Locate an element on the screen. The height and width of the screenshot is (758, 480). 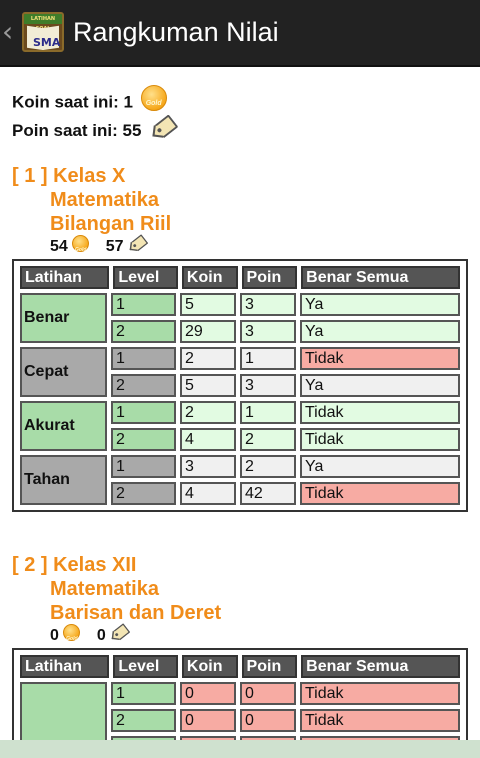
koin-value: 1 is located at coordinates (128, 102).